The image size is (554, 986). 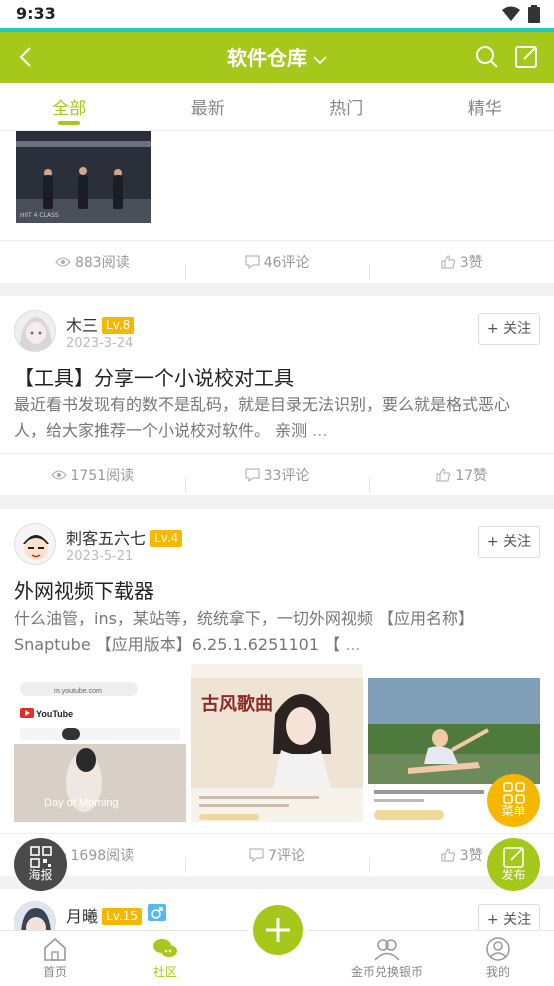 What do you see at coordinates (83, 171) in the screenshot?
I see `figure-head` at bounding box center [83, 171].